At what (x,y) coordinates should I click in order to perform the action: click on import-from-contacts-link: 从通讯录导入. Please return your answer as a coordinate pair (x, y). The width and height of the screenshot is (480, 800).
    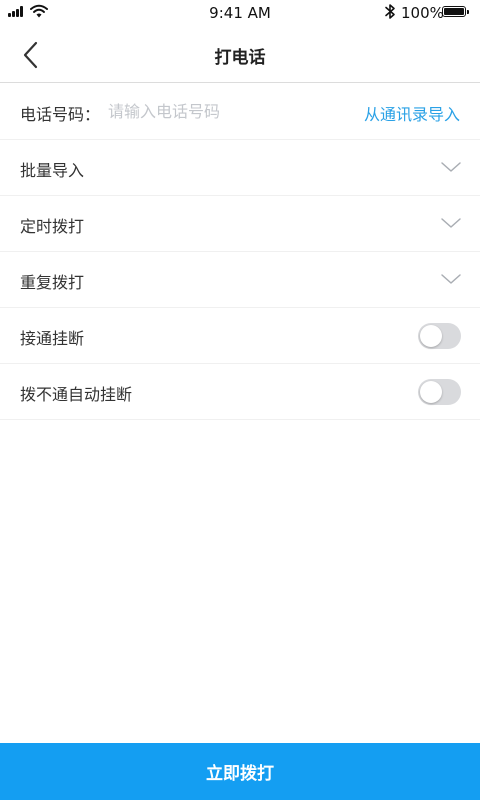
    Looking at the image, I should click on (412, 113).